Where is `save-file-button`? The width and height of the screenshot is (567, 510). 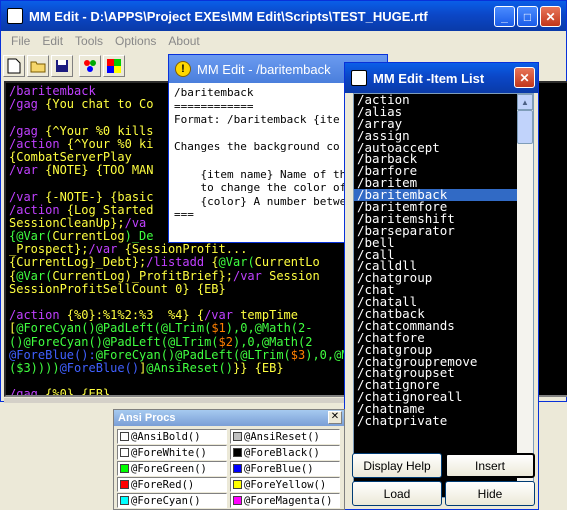 save-file-button is located at coordinates (62, 66).